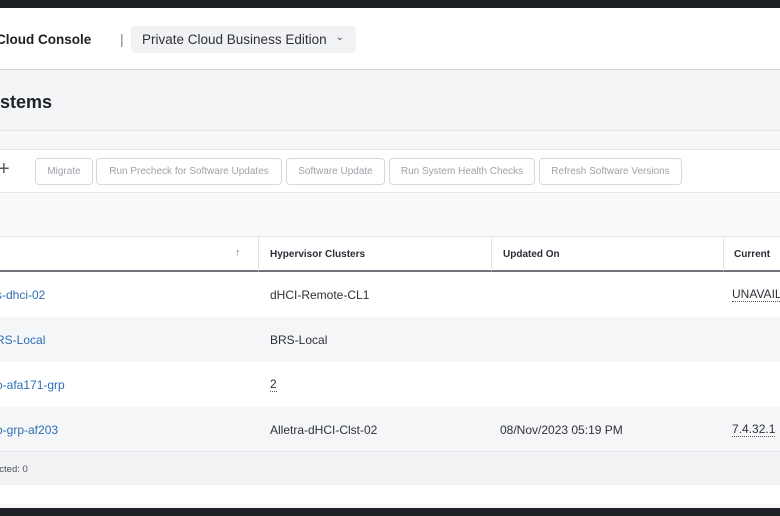 The image size is (780, 516). I want to click on add-icon: +, so click(5, 169).